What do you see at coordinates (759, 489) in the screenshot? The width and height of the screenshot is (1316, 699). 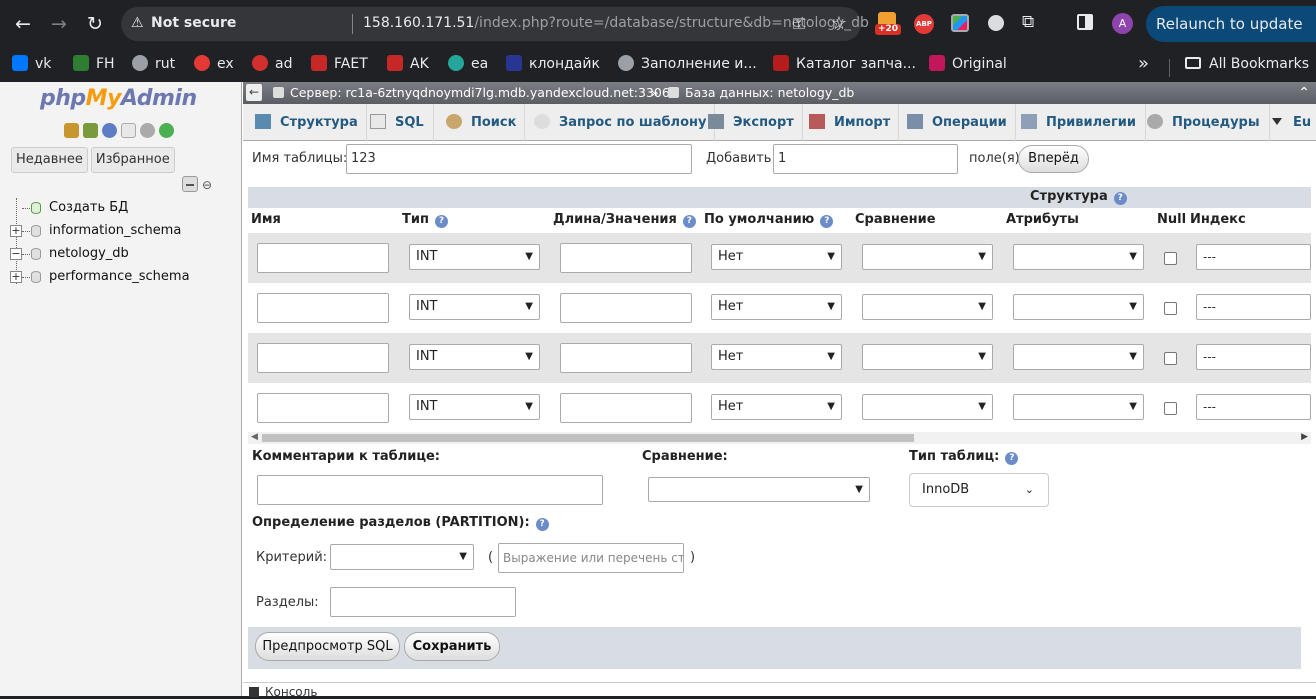 I see `table-collation-select: ▼` at bounding box center [759, 489].